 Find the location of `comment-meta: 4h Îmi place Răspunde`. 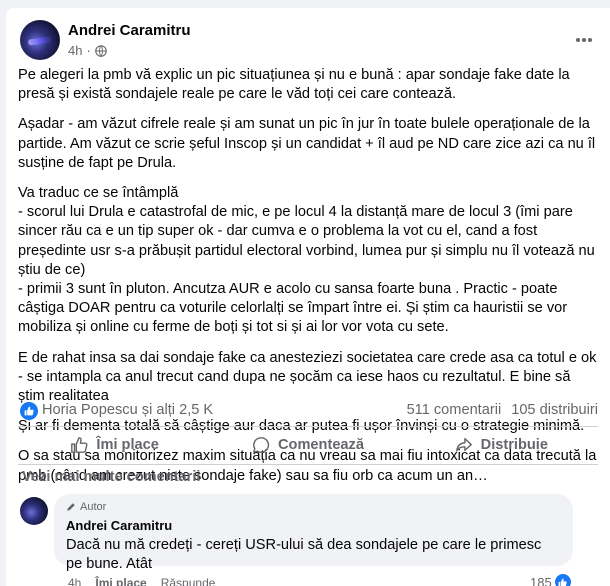

comment-meta: 4h Îmi place Răspunde is located at coordinates (141, 581).